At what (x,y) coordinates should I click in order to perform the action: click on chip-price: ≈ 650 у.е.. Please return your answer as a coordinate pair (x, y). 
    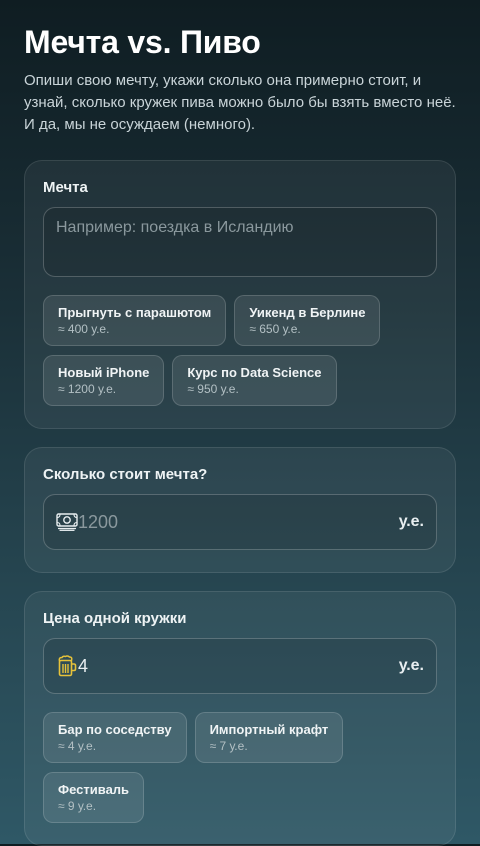
    Looking at the image, I should click on (275, 329).